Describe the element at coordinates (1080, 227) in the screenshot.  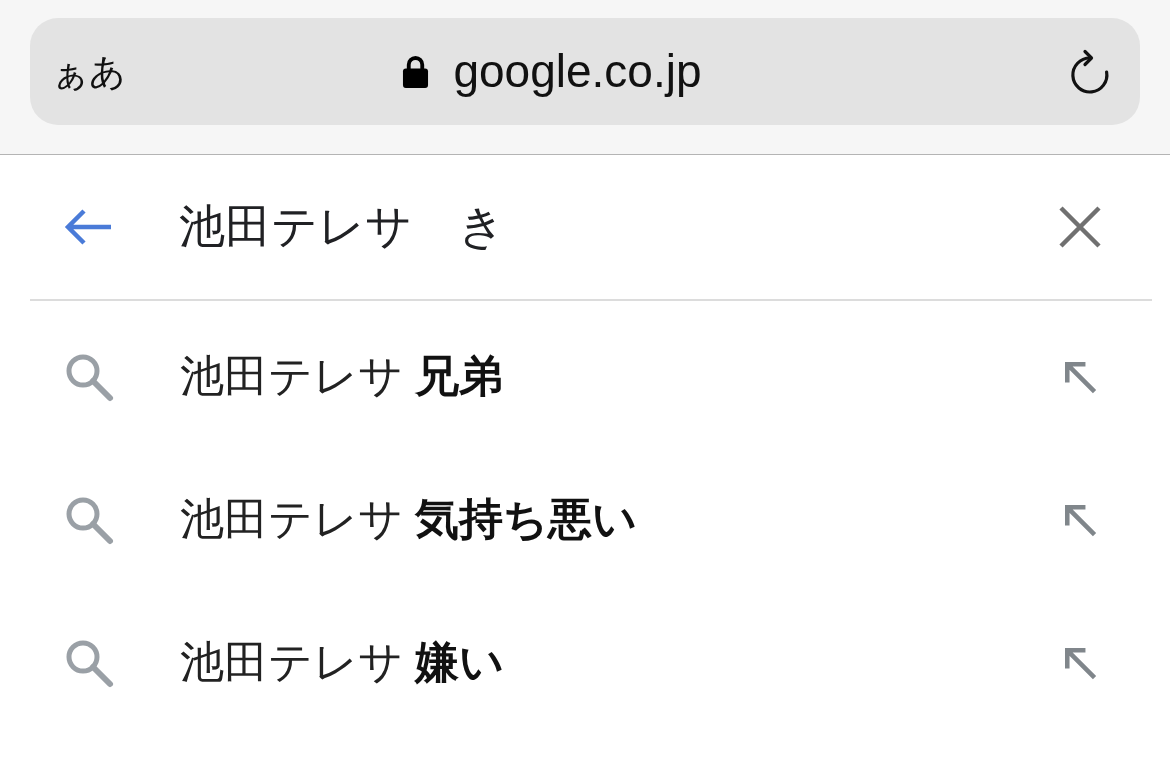
I see `close-icon` at that location.